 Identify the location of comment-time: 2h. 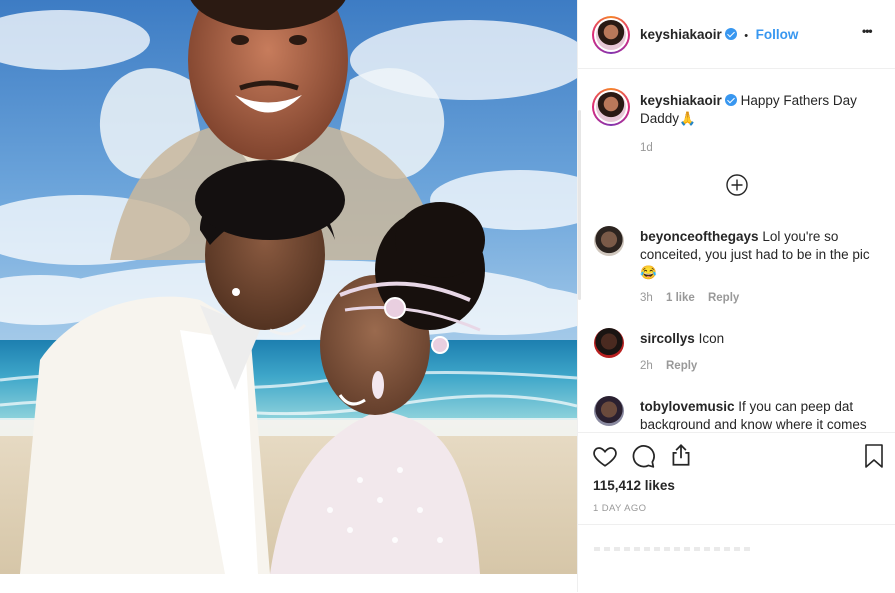
(646, 366).